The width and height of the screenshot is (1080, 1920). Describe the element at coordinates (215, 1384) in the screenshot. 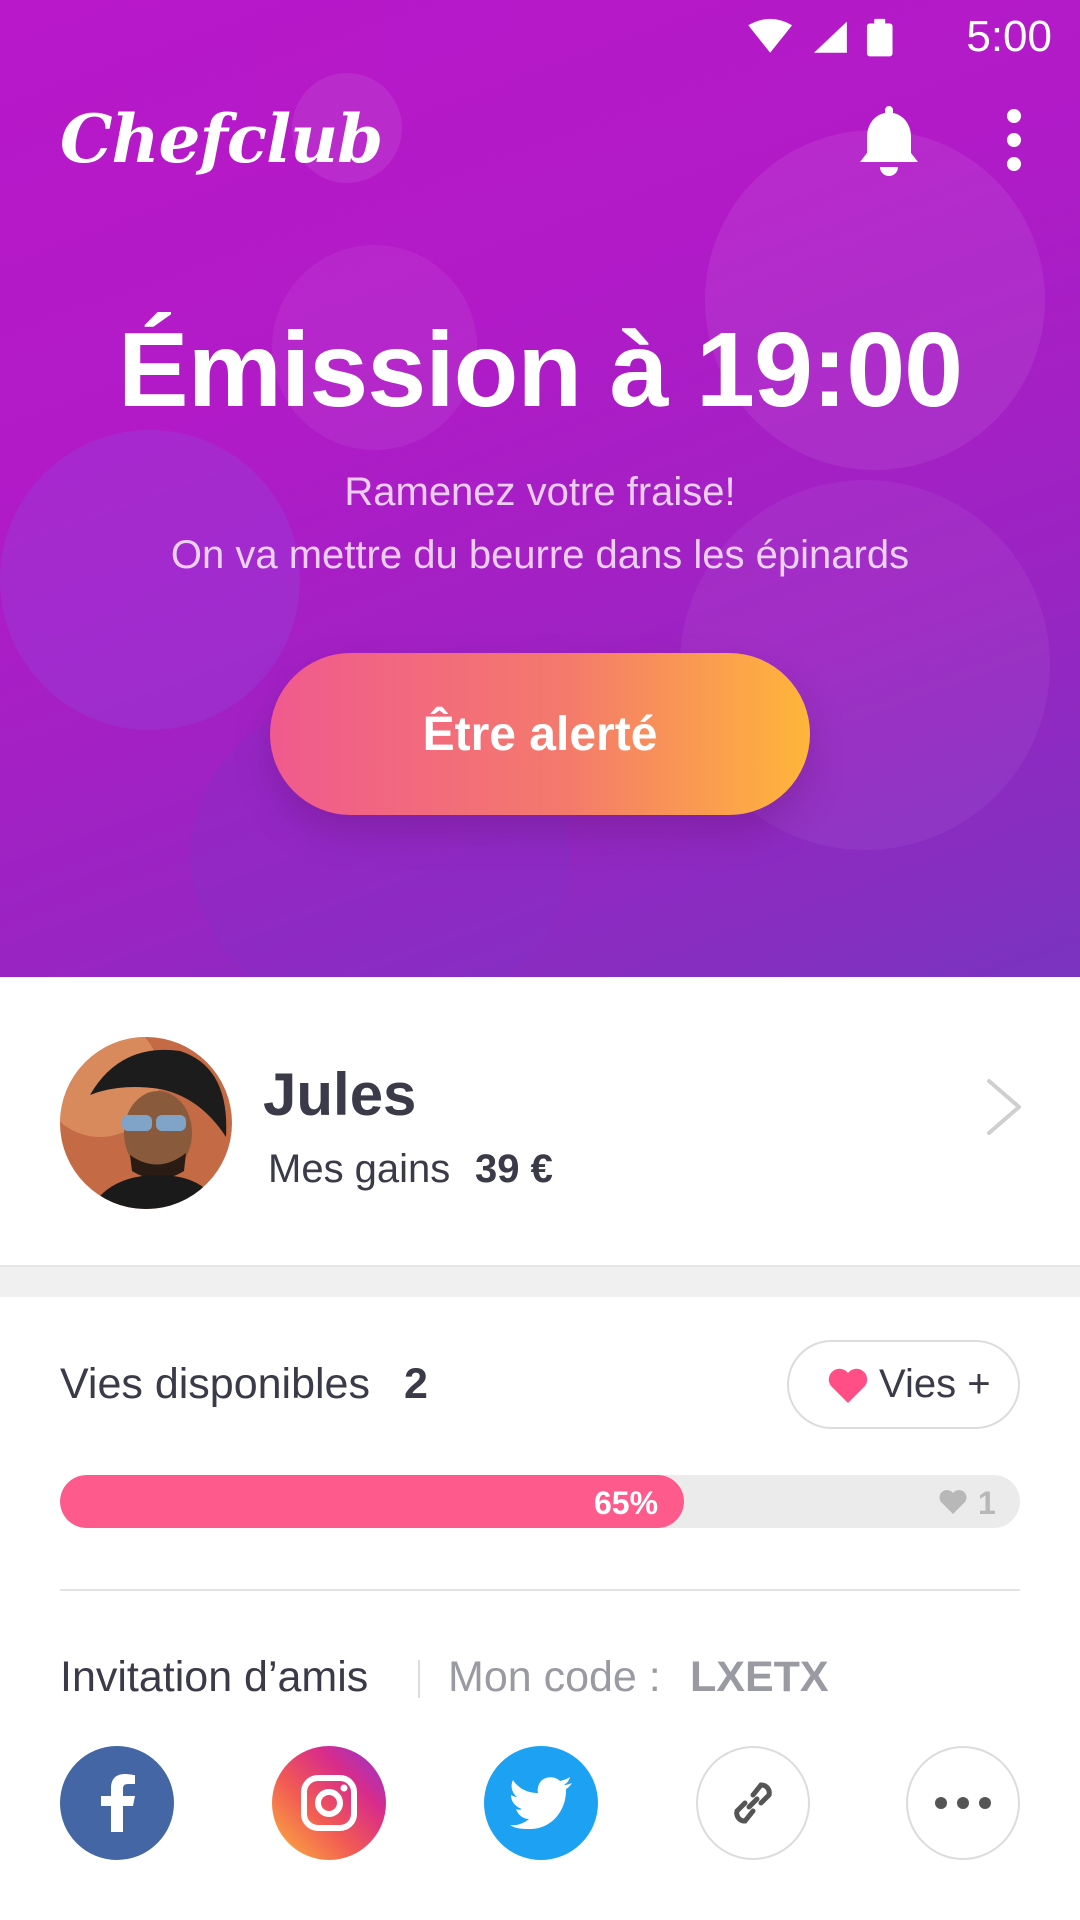

I see `lives-label: Vies disponibles` at that location.